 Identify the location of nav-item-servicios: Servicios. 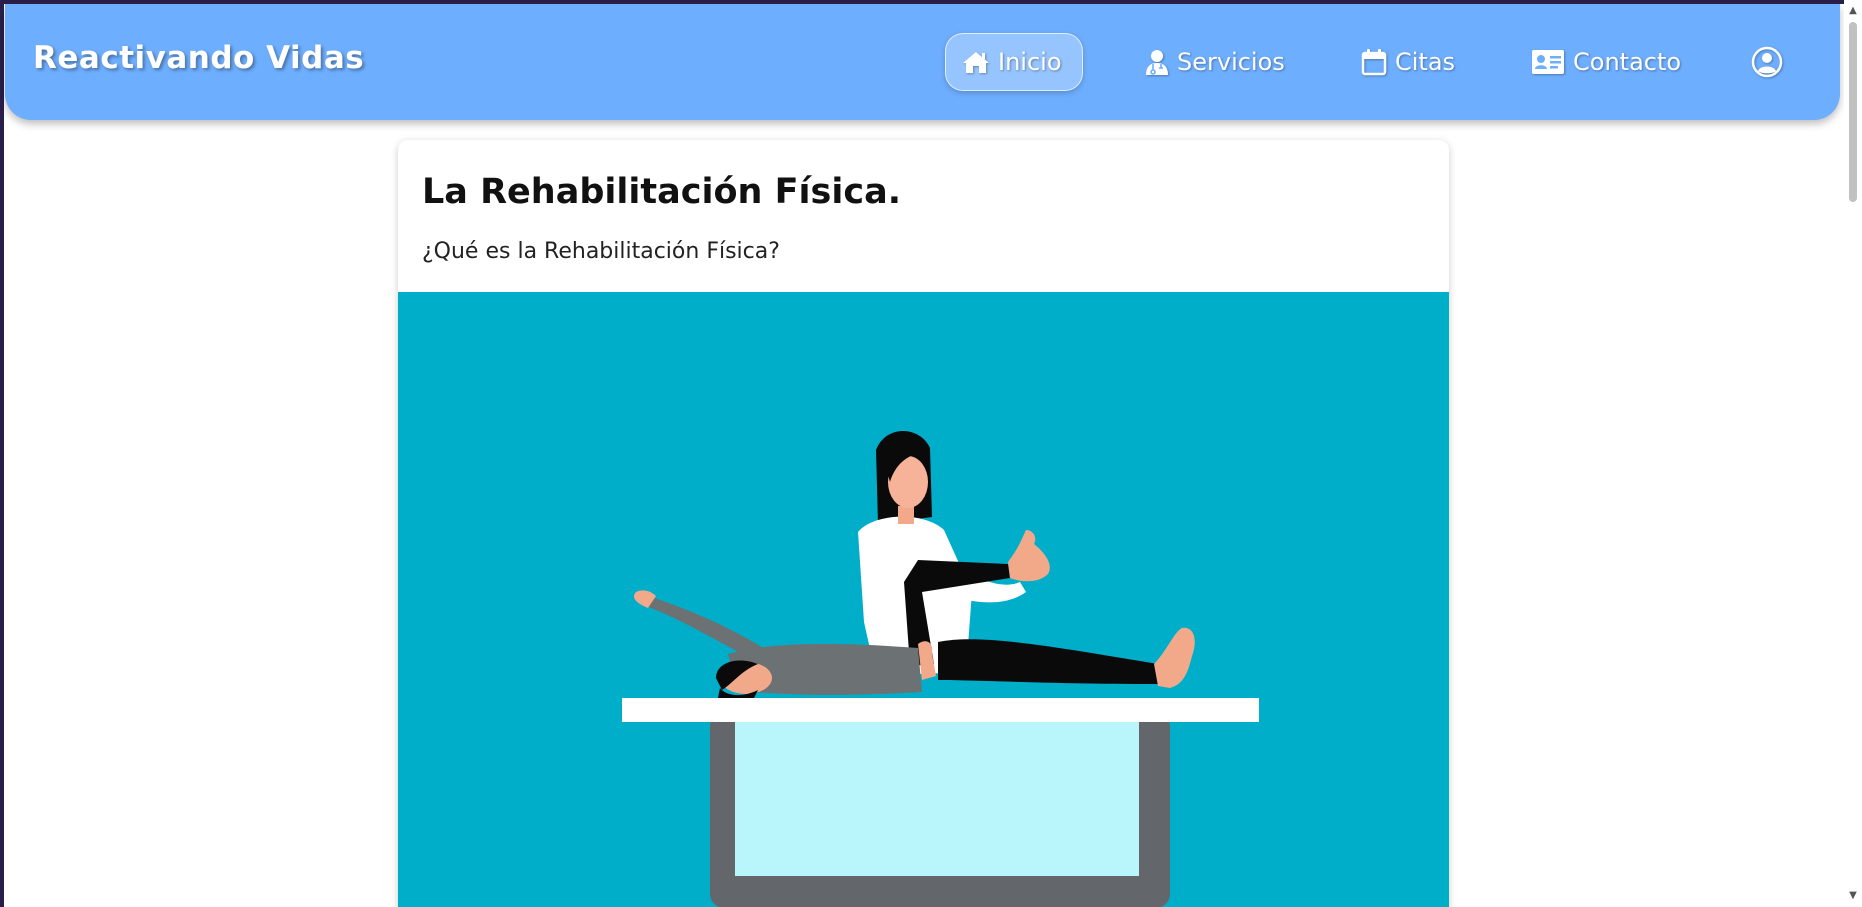
(1215, 62).